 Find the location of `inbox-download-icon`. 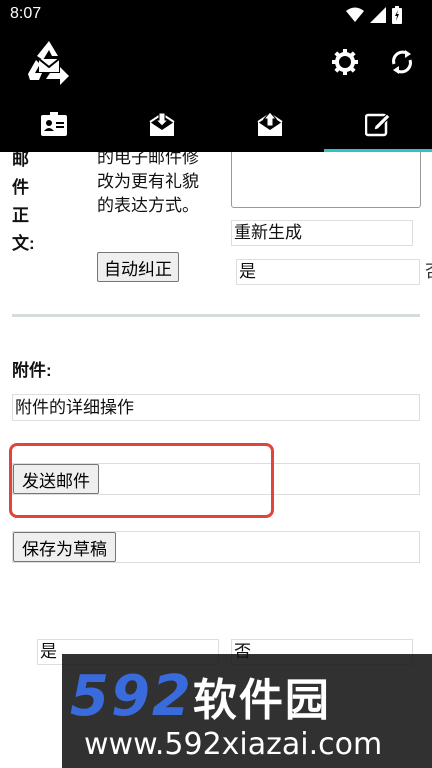

inbox-download-icon is located at coordinates (162, 126).